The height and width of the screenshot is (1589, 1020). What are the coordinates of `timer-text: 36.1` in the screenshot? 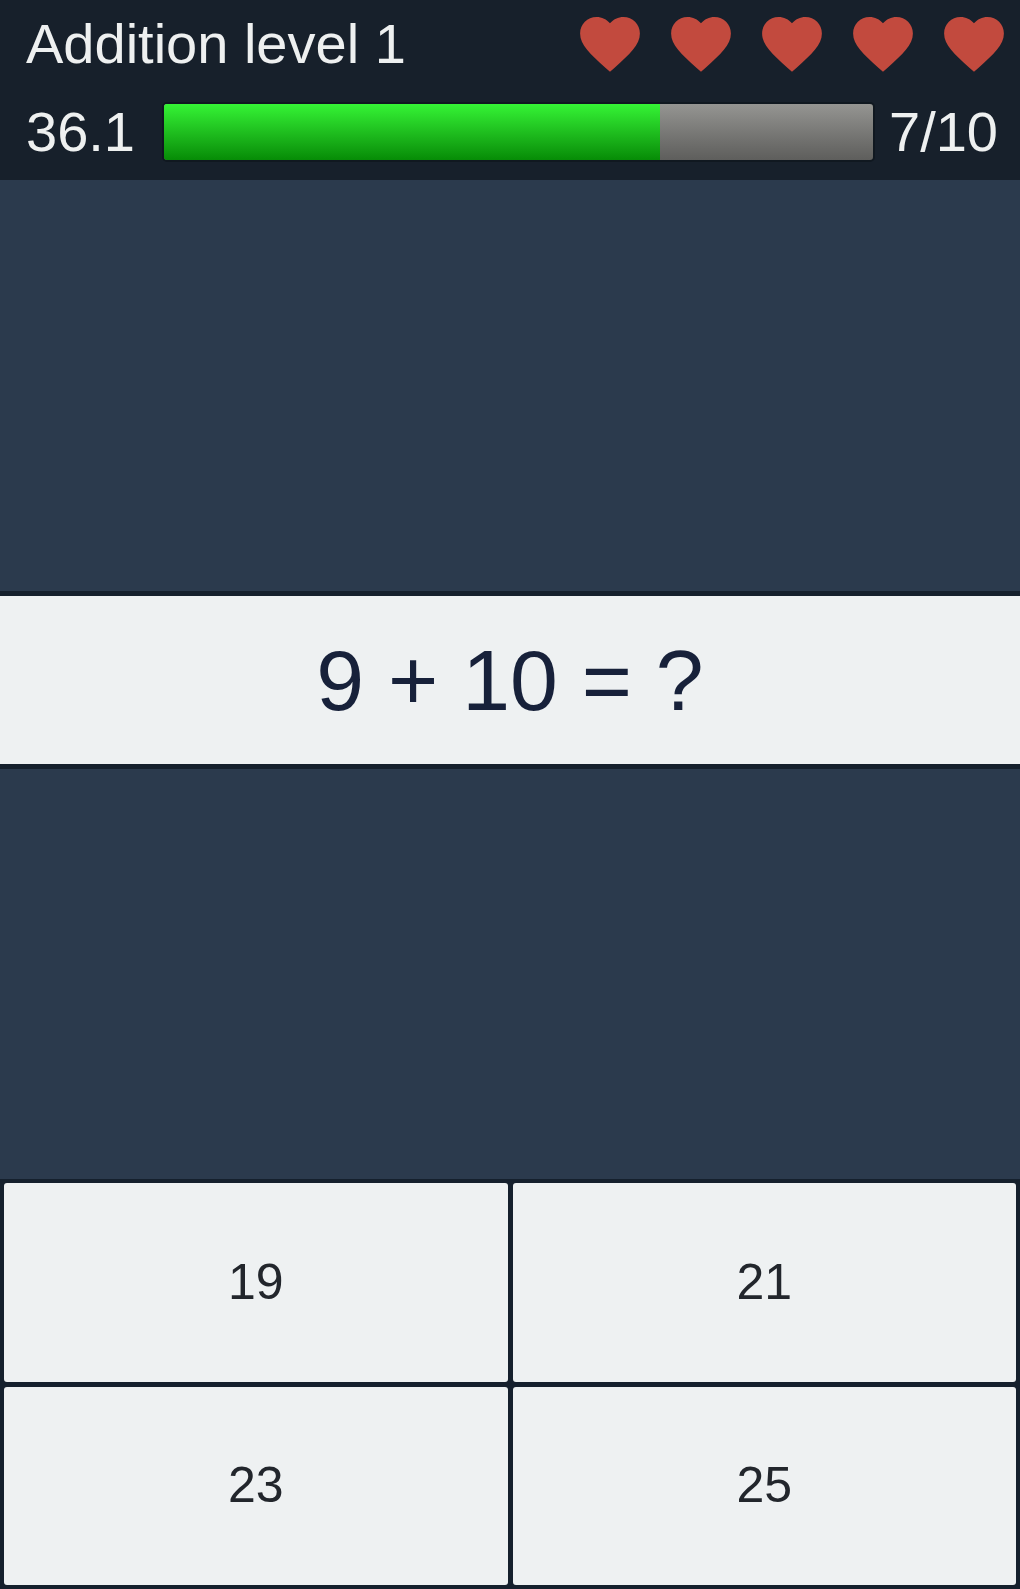 It's located at (80, 132).